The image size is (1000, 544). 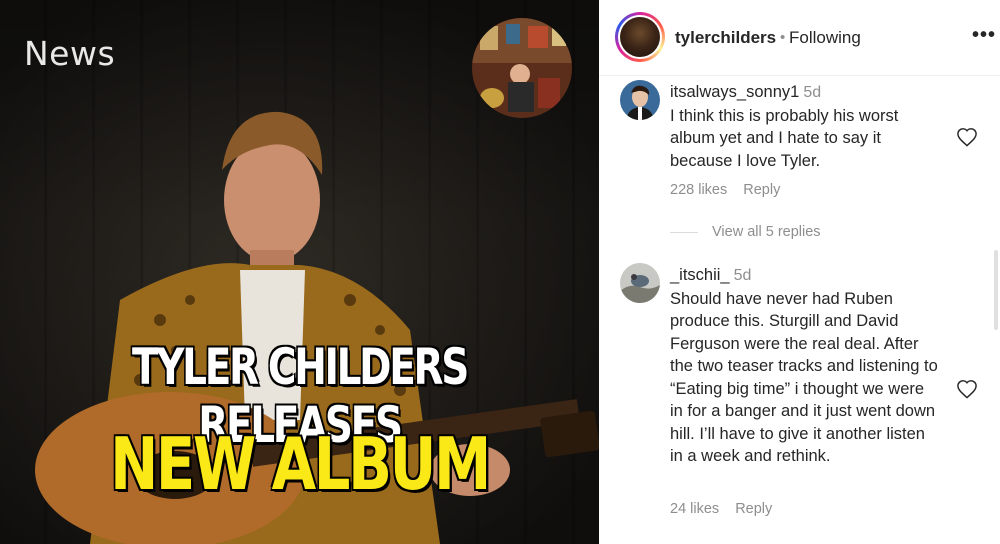 What do you see at coordinates (700, 275) in the screenshot?
I see `commenter-username: _itschii_` at bounding box center [700, 275].